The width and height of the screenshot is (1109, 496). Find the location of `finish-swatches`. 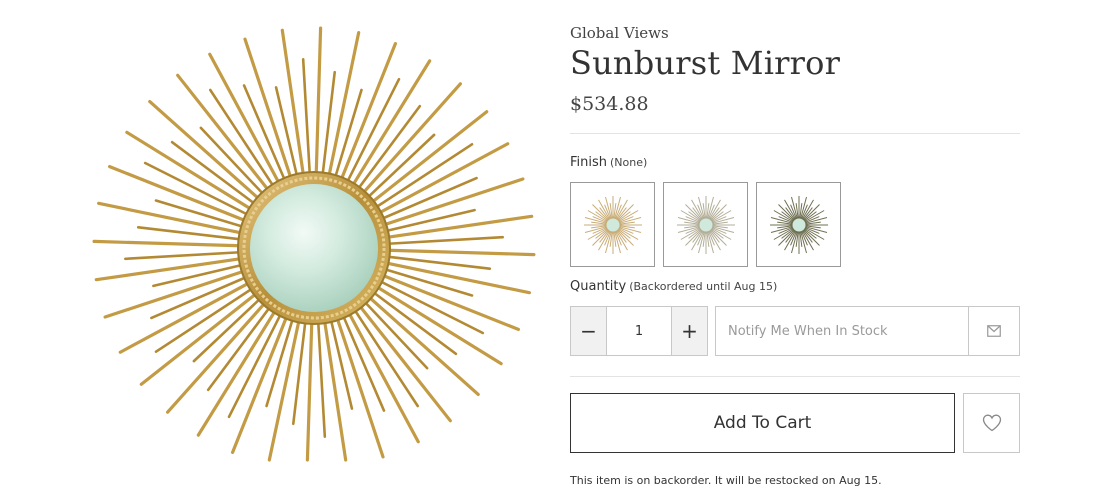

finish-swatches is located at coordinates (705, 224).